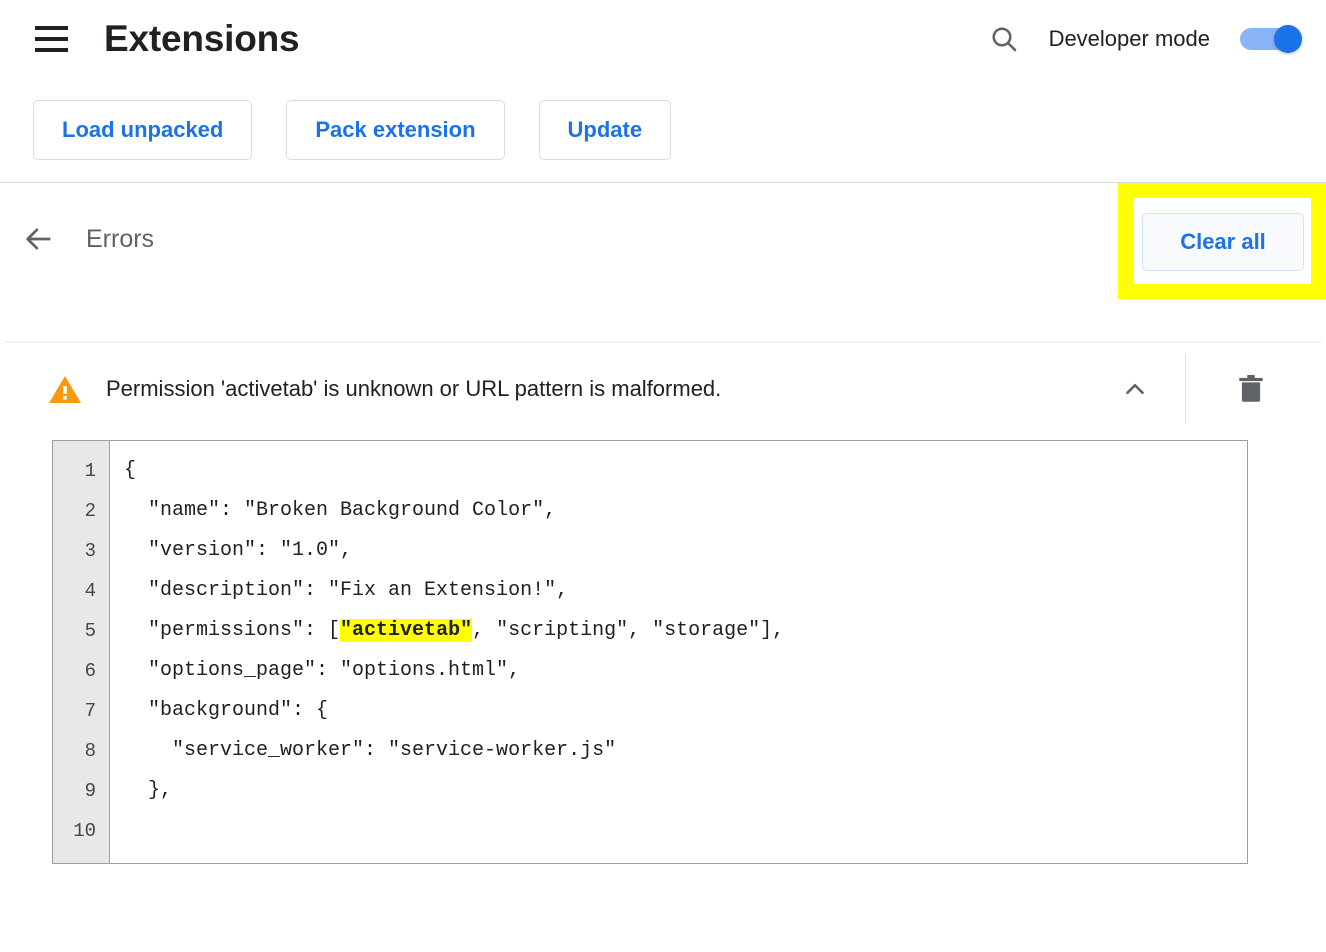 The width and height of the screenshot is (1326, 952). What do you see at coordinates (1129, 38) in the screenshot?
I see `developer-mode-label: Developer mode` at bounding box center [1129, 38].